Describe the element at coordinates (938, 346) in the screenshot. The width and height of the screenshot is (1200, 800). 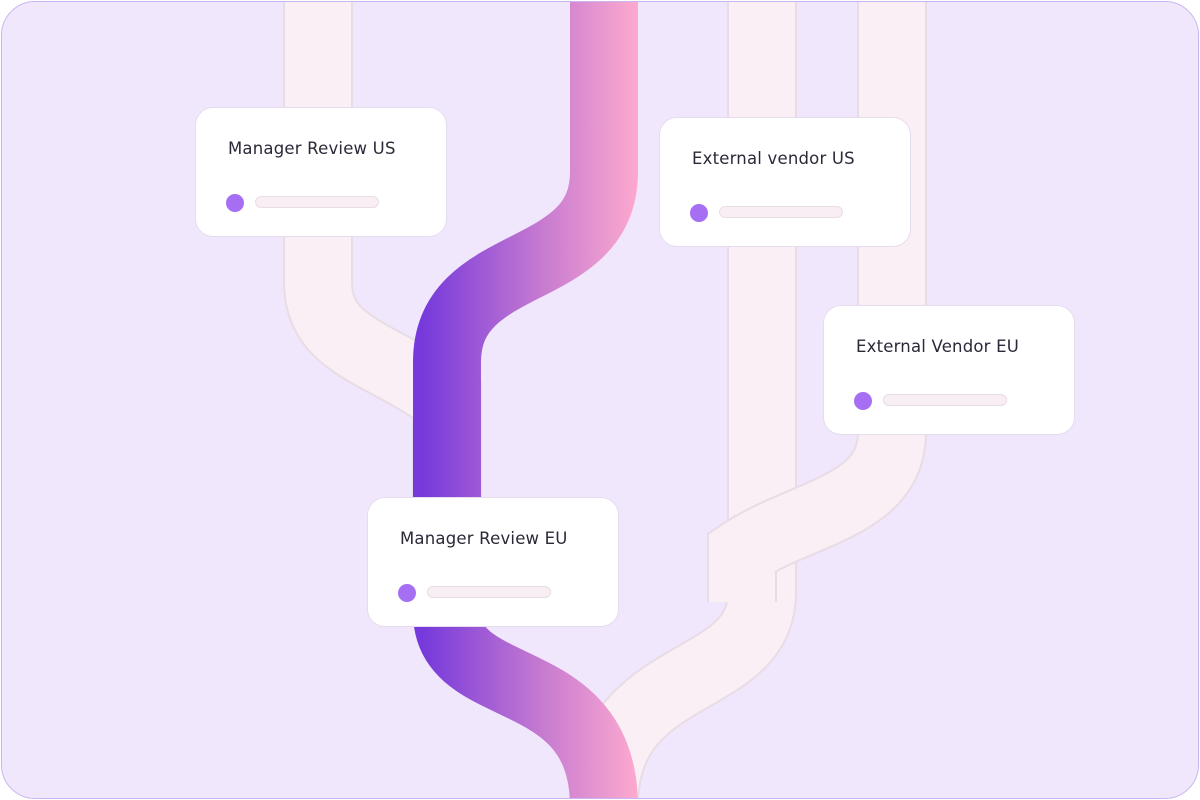
I see `card-title: External Vendor EU` at that location.